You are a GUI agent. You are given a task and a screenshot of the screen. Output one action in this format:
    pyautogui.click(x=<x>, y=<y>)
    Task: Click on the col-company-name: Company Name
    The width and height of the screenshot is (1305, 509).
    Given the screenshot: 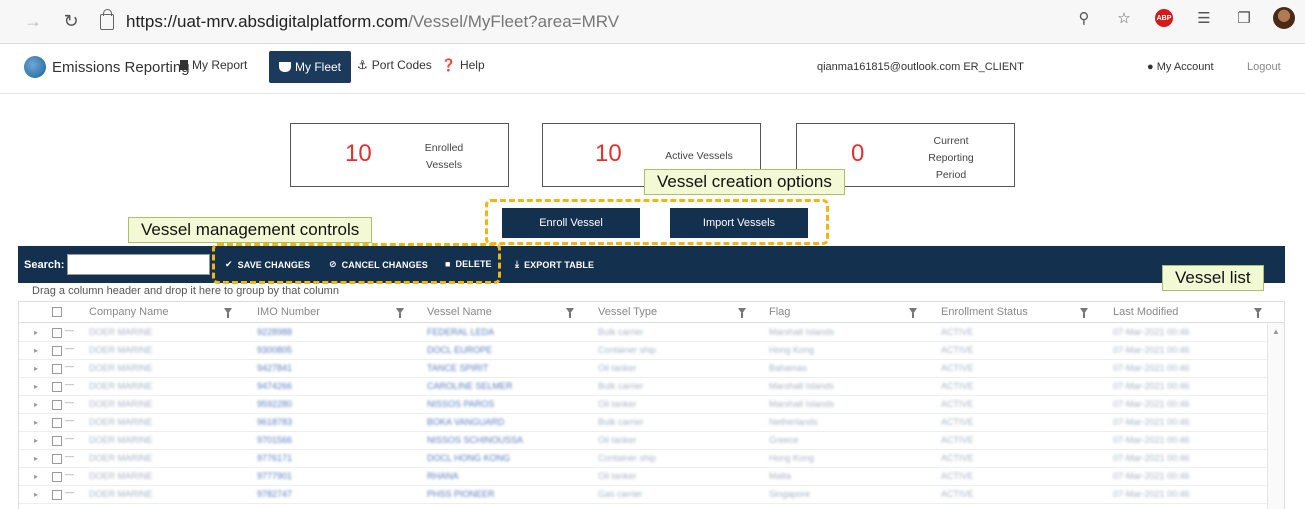 What is the action you would take?
    pyautogui.click(x=128, y=312)
    